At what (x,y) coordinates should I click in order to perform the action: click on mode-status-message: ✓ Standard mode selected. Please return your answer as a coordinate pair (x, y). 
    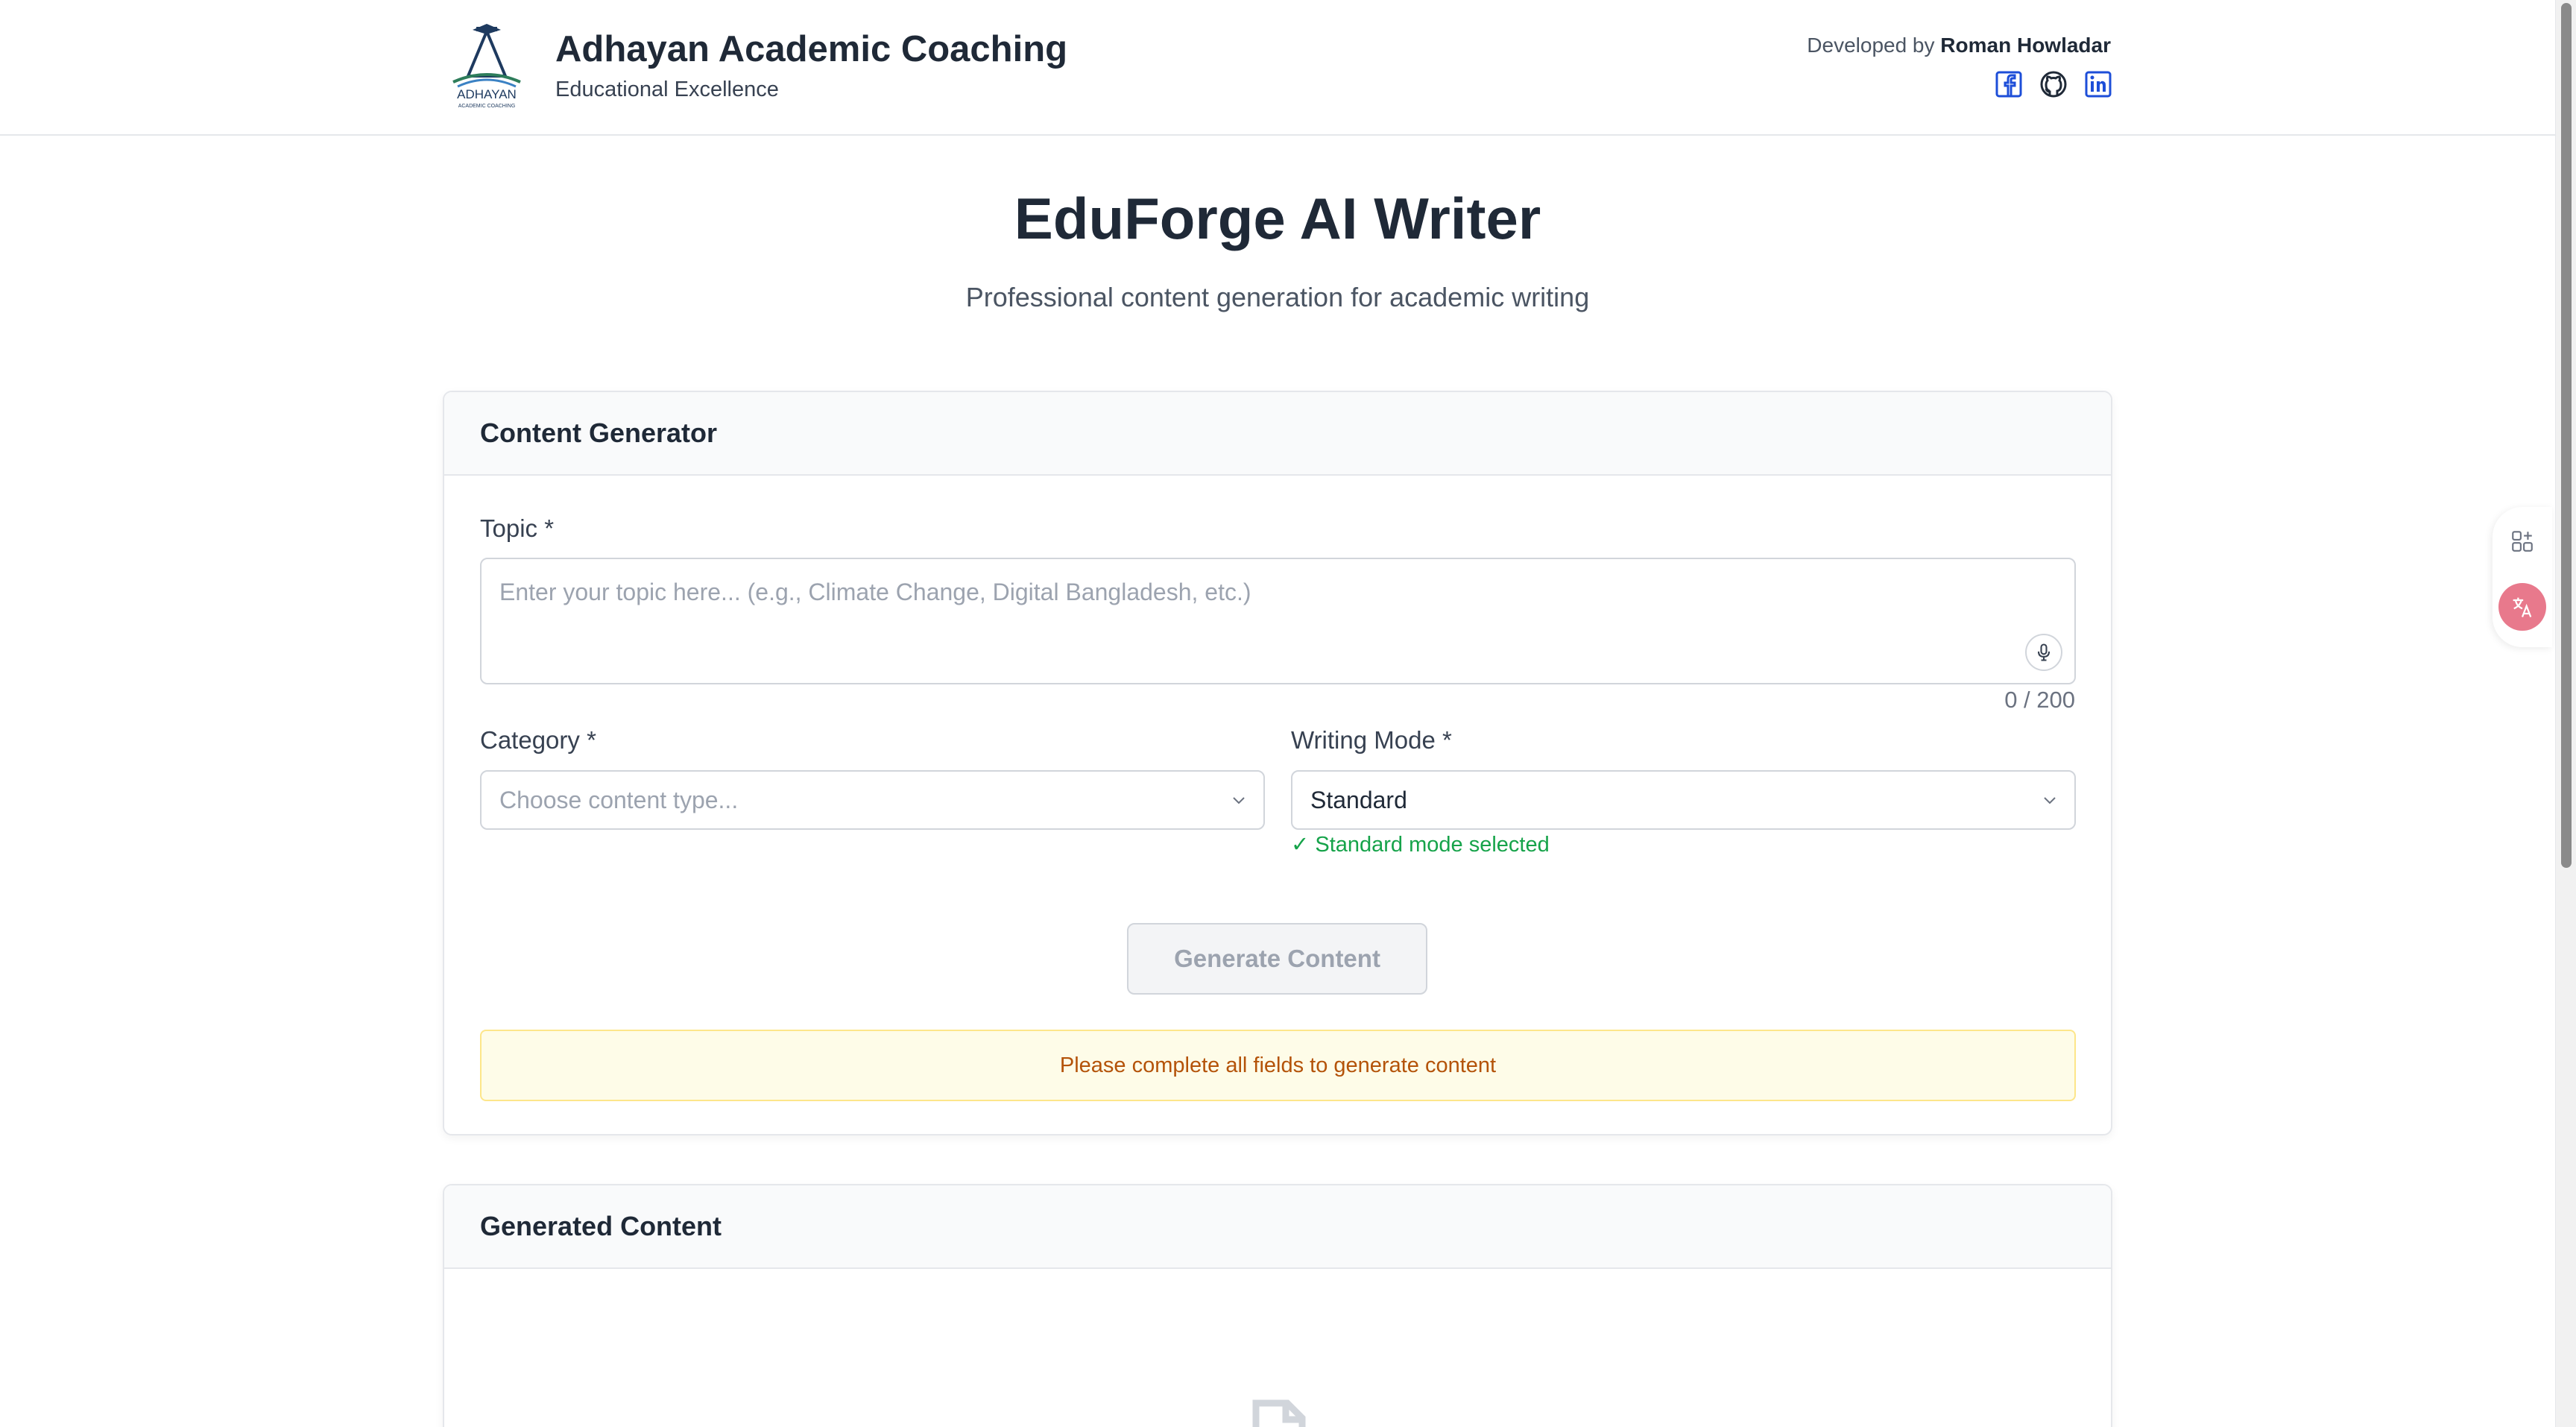
    Looking at the image, I should click on (1420, 845).